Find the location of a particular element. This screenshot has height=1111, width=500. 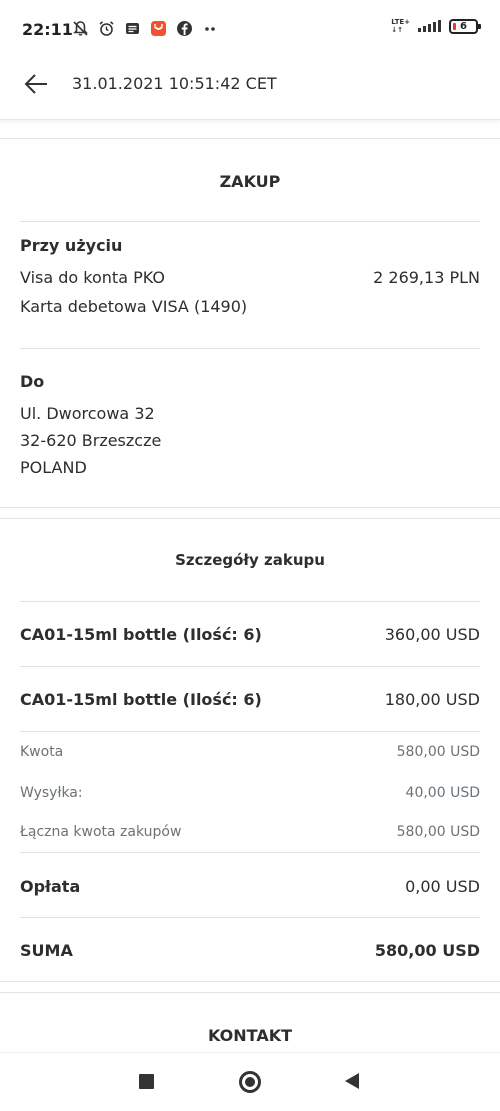

system-nav-bar is located at coordinates (250, 1081).